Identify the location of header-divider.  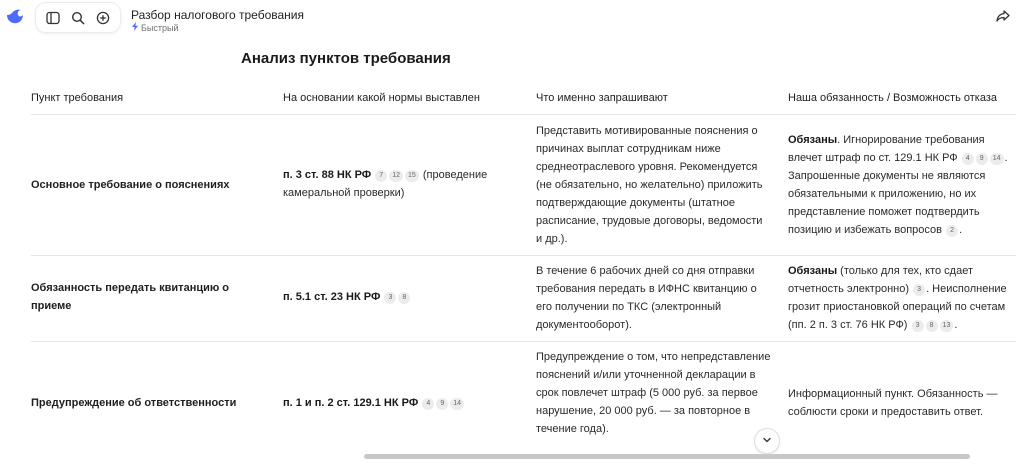
(523, 114).